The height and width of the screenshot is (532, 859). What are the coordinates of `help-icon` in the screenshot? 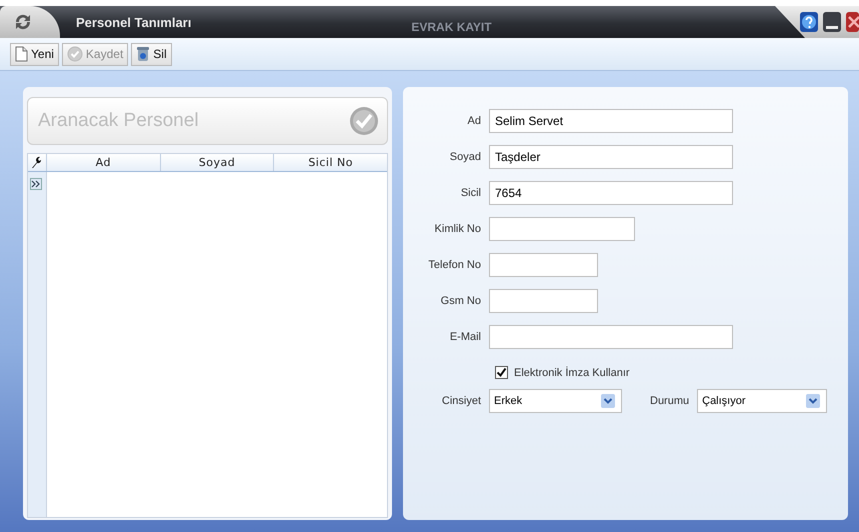 It's located at (809, 22).